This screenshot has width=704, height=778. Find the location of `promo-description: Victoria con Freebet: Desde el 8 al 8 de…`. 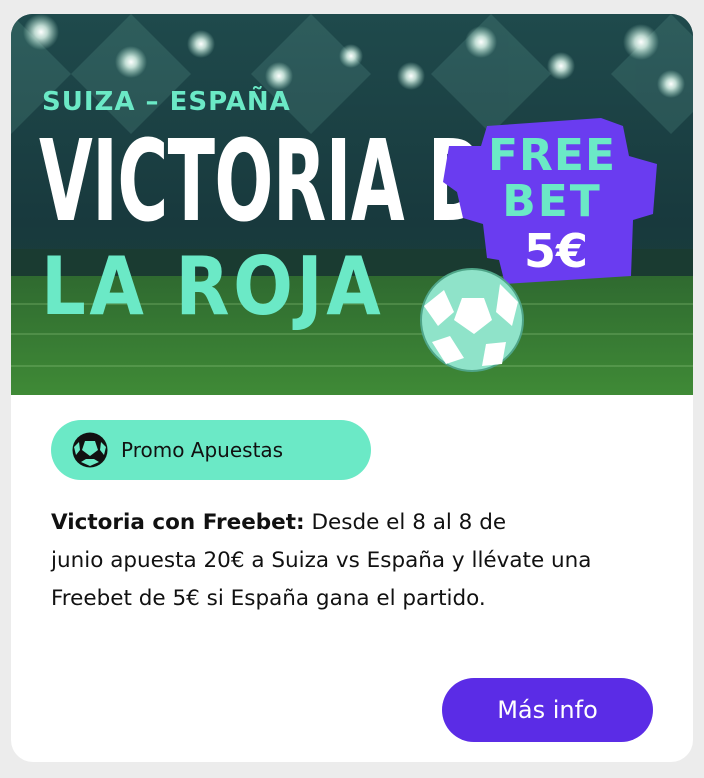

promo-description: Victoria con Freebet: Desde el 8 al 8 de… is located at coordinates (356, 561).